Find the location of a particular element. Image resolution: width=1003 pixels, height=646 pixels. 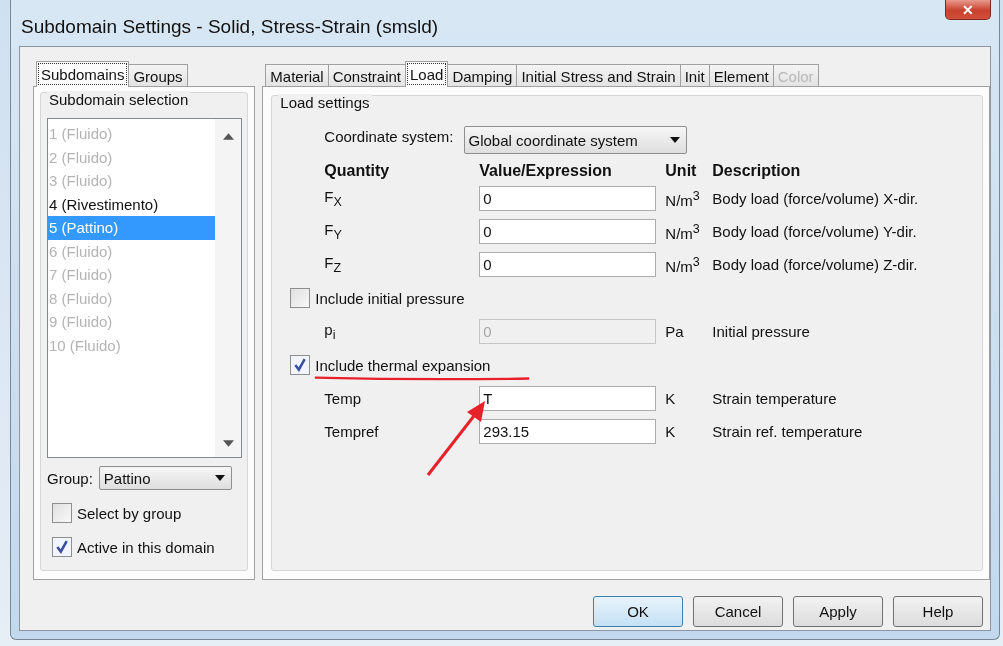

scroll-down-icon is located at coordinates (228, 443).